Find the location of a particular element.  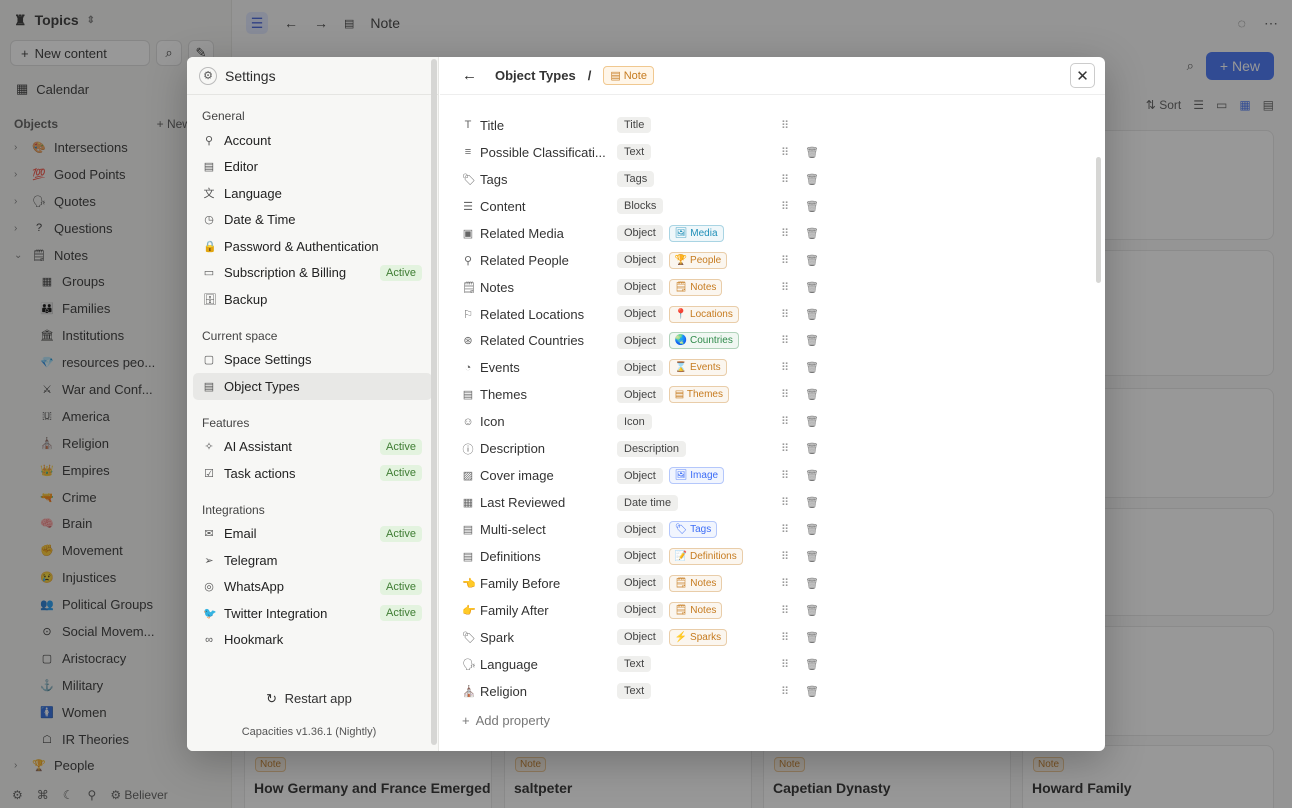

property-name: Multi-select is located at coordinates (548, 529).